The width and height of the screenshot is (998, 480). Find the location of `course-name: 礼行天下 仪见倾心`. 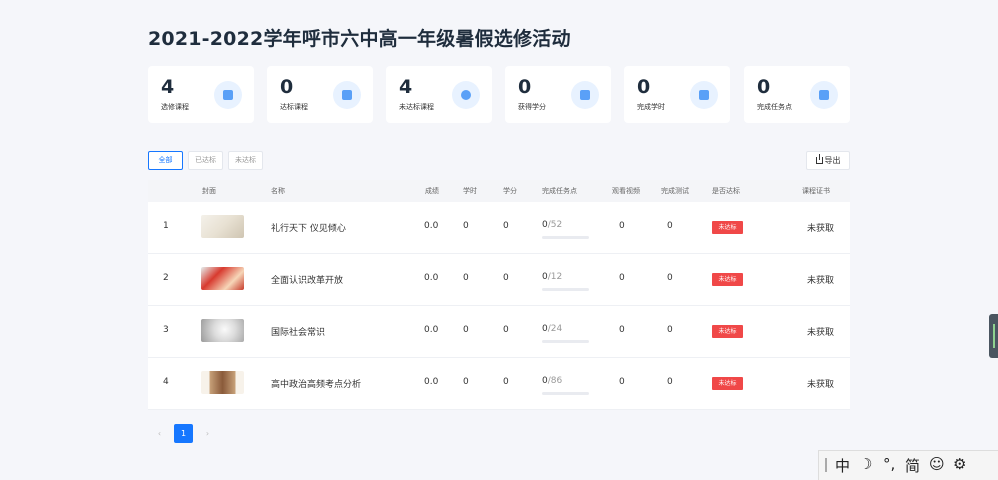

course-name: 礼行天下 仪见倾心 is located at coordinates (308, 227).